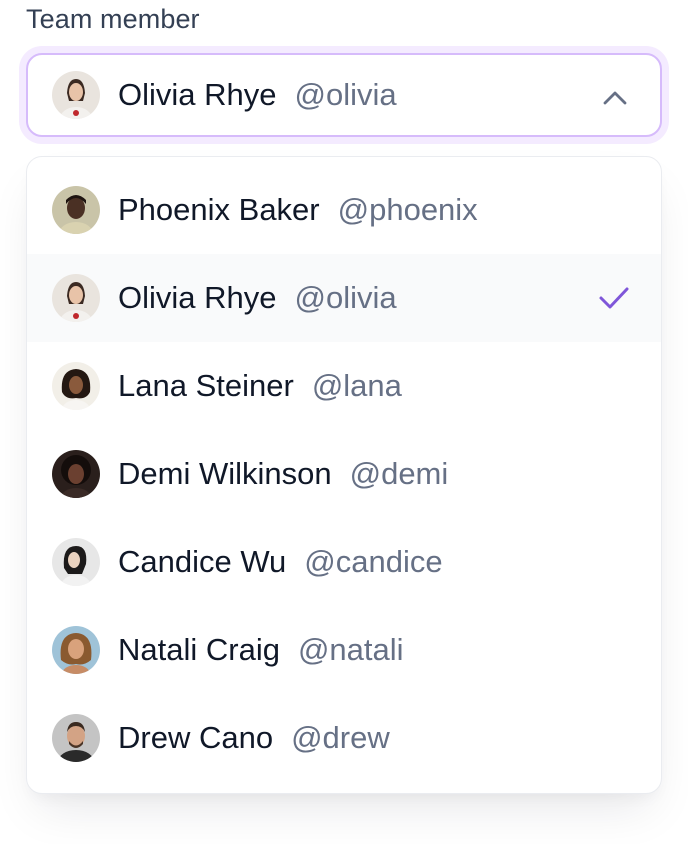 The width and height of the screenshot is (688, 844). I want to click on option-handle: @demi, so click(399, 473).